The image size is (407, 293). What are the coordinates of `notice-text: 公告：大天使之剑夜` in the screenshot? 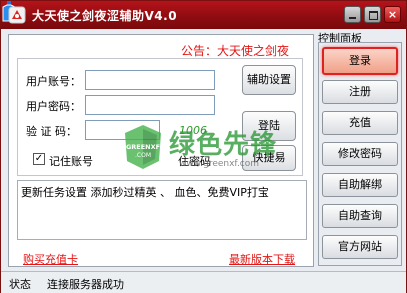 It's located at (235, 51).